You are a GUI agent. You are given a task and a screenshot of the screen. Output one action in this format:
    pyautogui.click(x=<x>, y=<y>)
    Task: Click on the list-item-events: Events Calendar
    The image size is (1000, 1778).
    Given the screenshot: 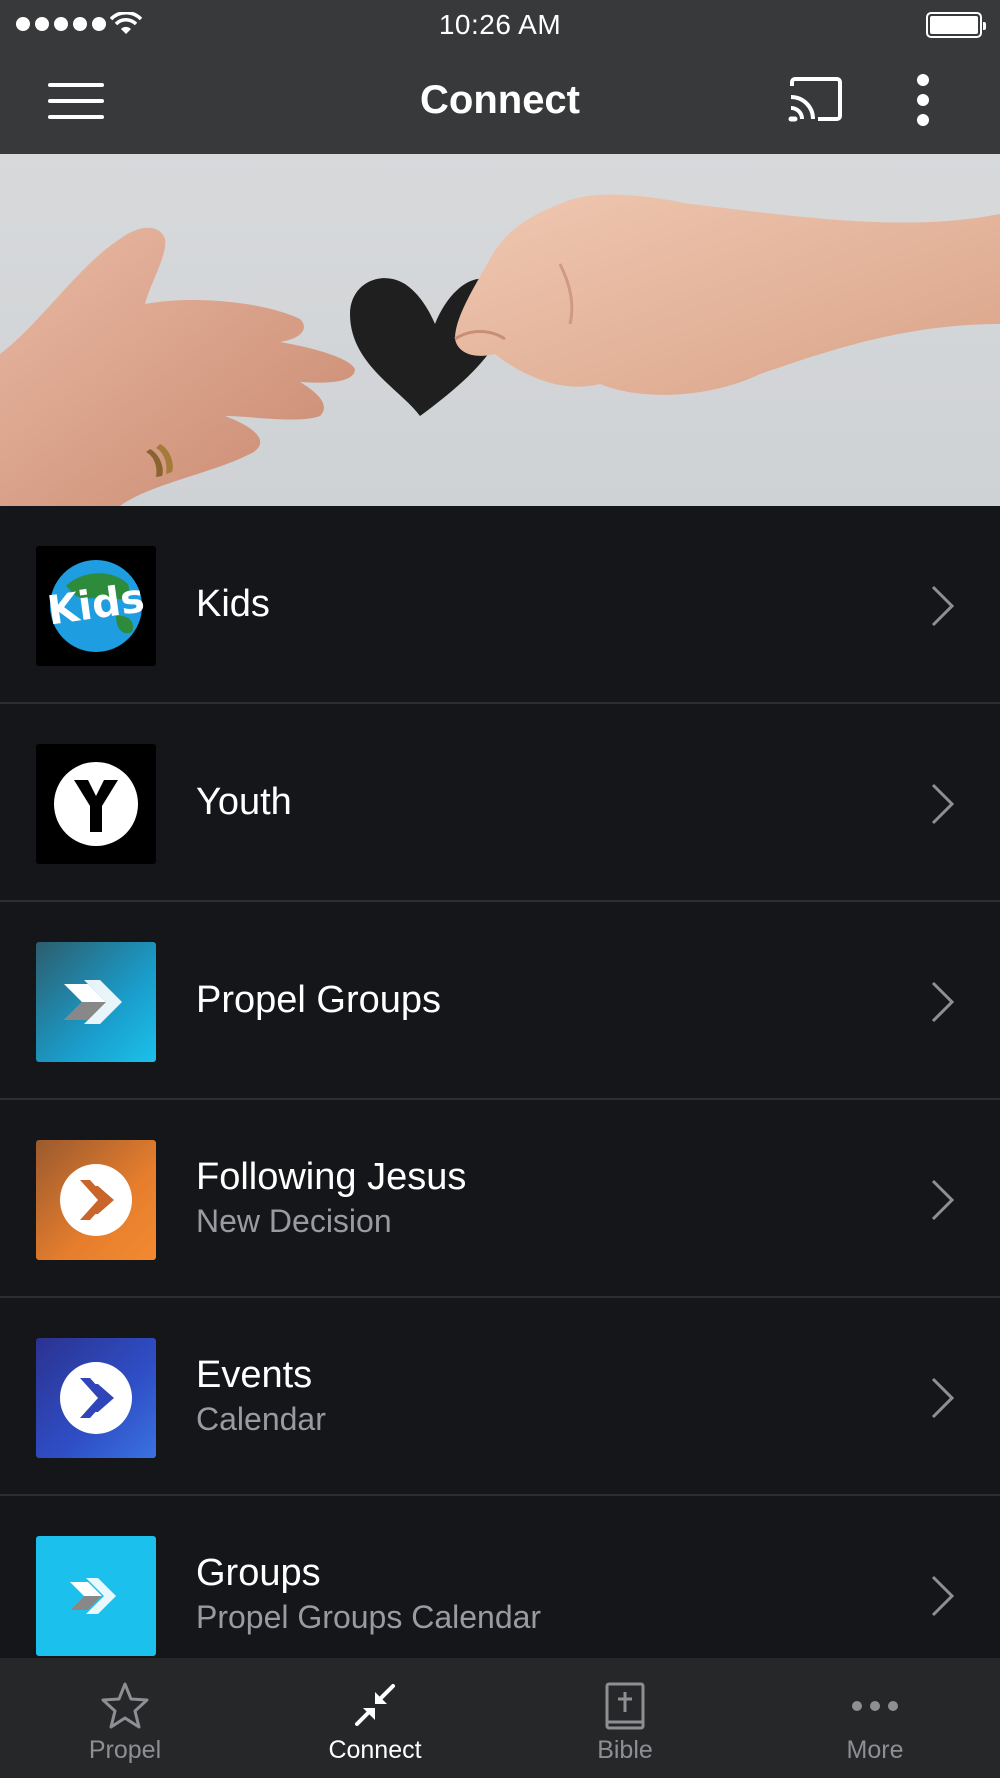 What is the action you would take?
    pyautogui.click(x=500, y=1397)
    